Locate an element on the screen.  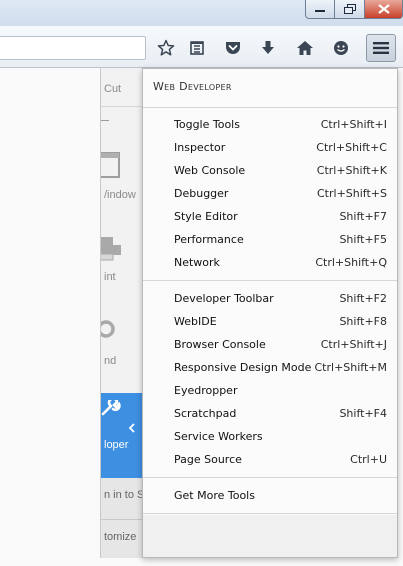
reading-list-icon is located at coordinates (197, 48).